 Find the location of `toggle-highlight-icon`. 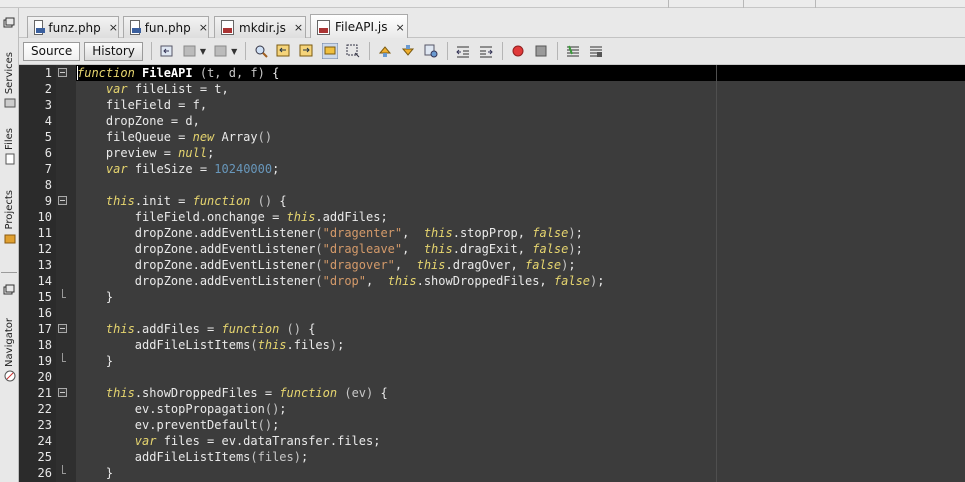

toggle-highlight-icon is located at coordinates (330, 51).